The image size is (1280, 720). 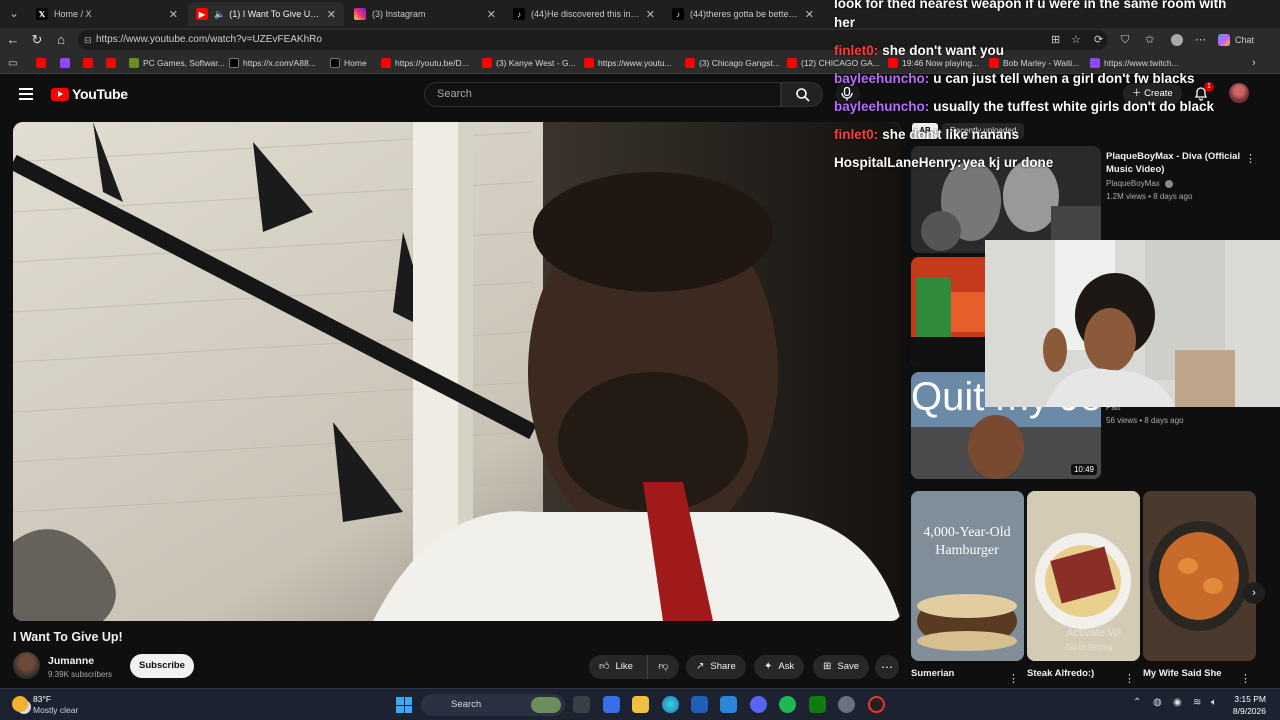 What do you see at coordinates (640, 704) in the screenshot?
I see `file-explorer-icon` at bounding box center [640, 704].